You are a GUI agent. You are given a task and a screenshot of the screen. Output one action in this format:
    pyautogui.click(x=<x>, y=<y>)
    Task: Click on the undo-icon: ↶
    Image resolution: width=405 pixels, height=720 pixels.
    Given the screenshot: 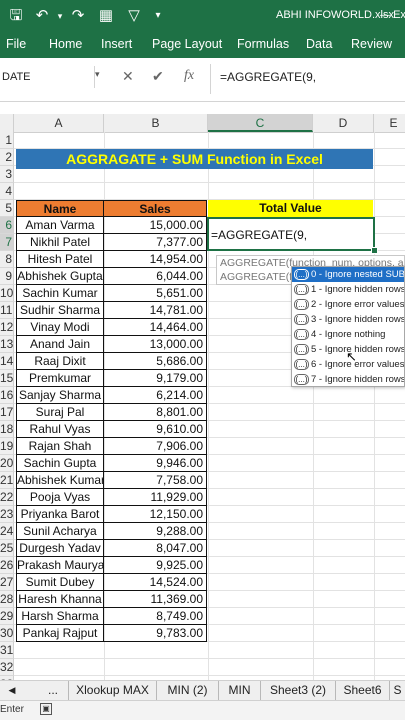 What is the action you would take?
    pyautogui.click(x=42, y=16)
    